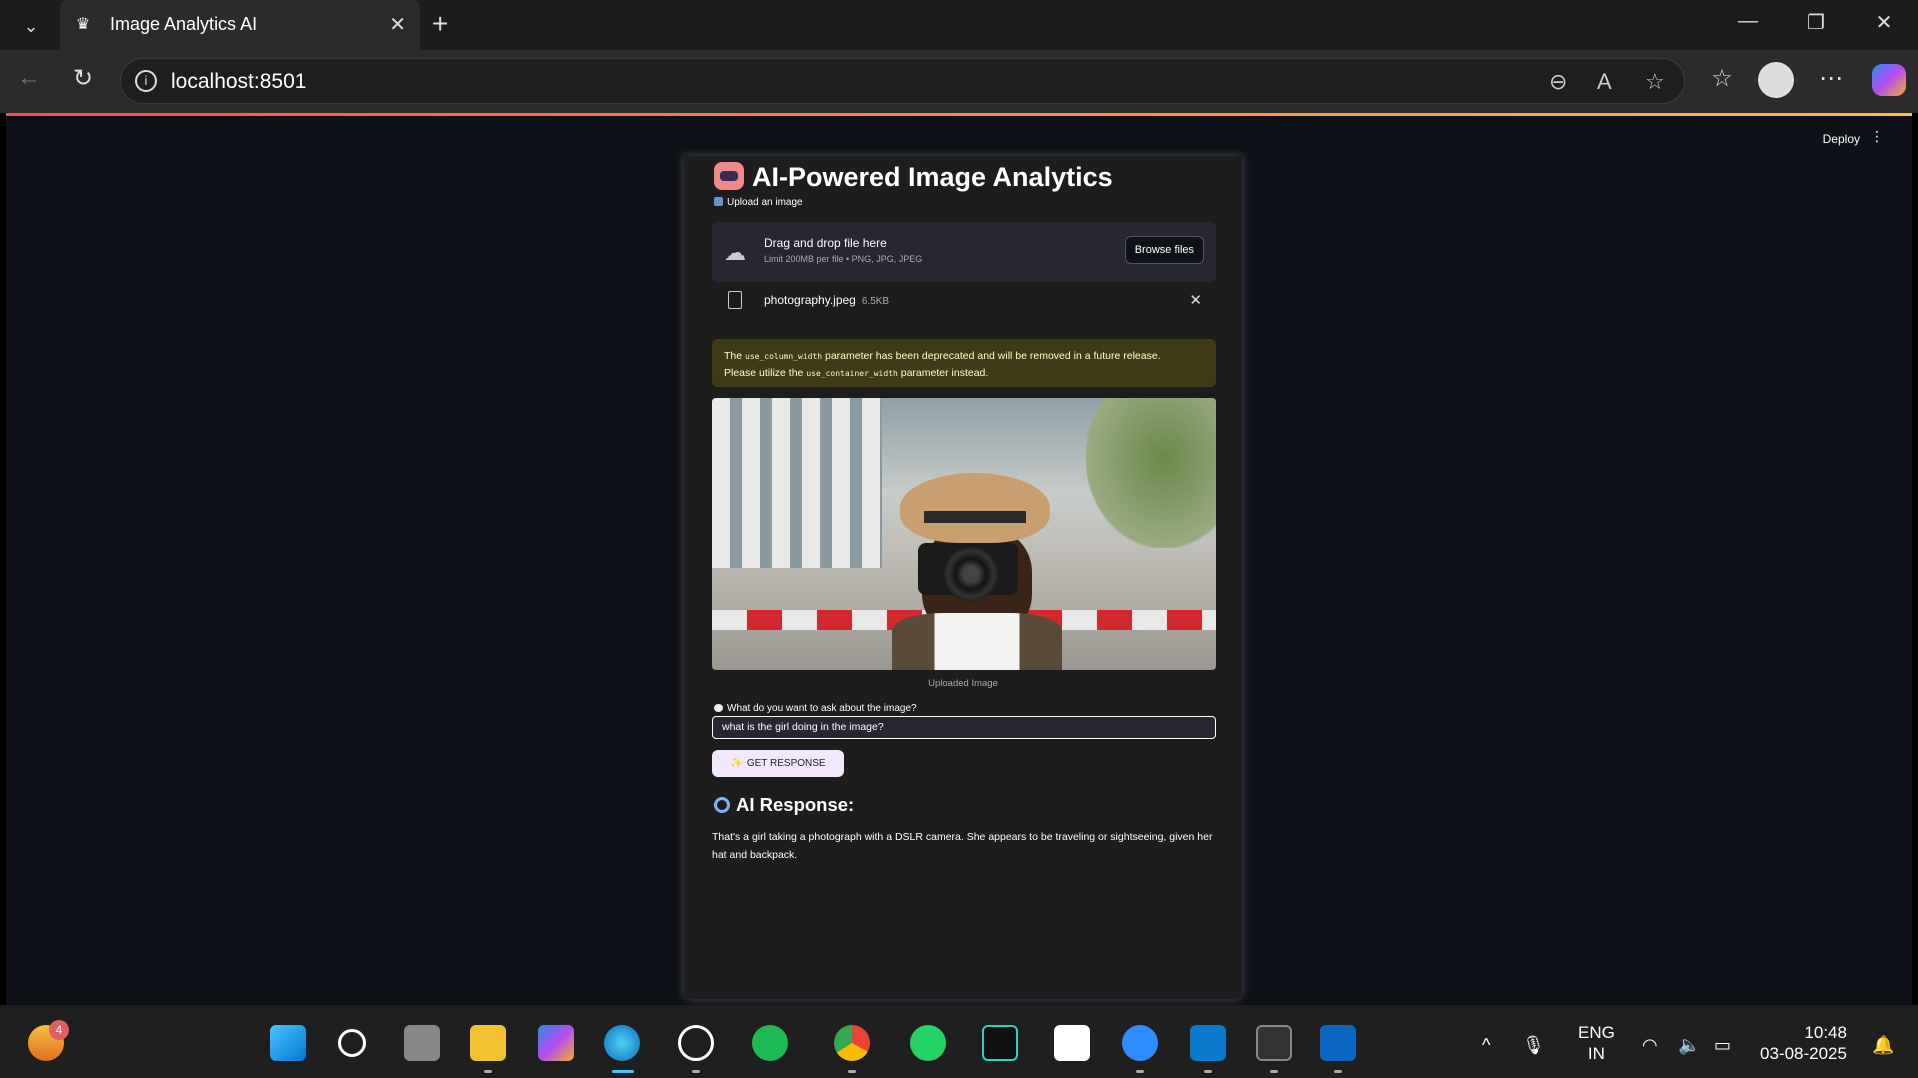 This screenshot has height=1078, width=1918. What do you see at coordinates (696, 1071) in the screenshot?
I see `chatgpt-indicator` at bounding box center [696, 1071].